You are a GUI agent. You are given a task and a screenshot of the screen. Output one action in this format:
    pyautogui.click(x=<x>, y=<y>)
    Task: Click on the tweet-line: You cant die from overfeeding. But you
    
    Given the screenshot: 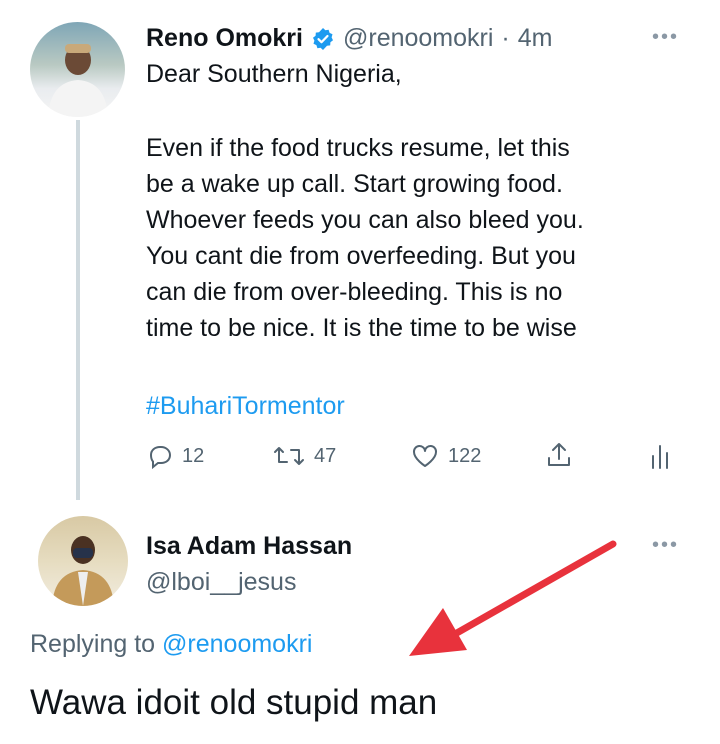 What is the action you would take?
    pyautogui.click(x=361, y=256)
    